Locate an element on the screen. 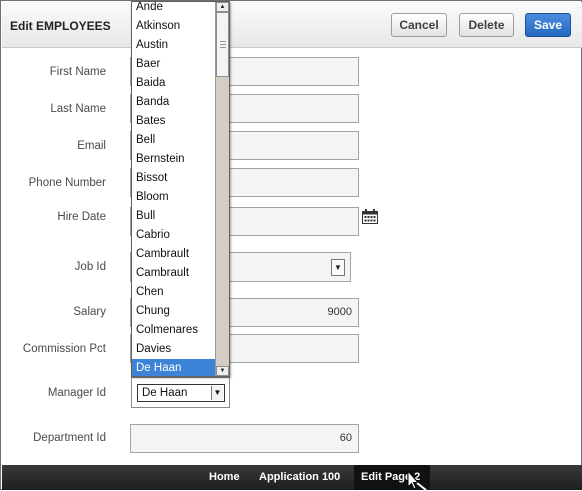 This screenshot has height=491, width=582. dropdown-option: Chung is located at coordinates (174, 311).